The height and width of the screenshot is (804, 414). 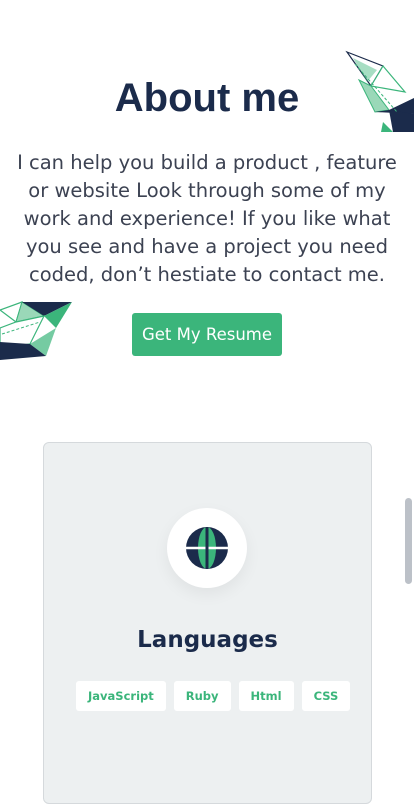 What do you see at coordinates (207, 334) in the screenshot?
I see `get-resume-button: Get My Resume` at bounding box center [207, 334].